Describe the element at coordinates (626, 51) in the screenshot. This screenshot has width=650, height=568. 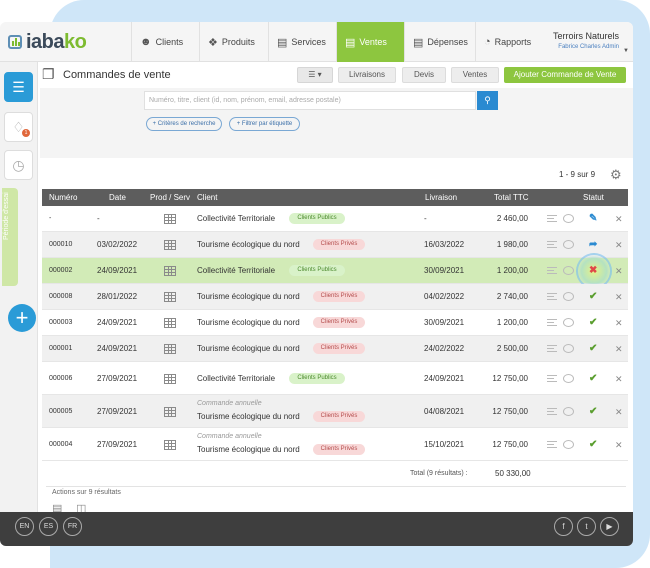
I see `chevron-down-icon: ▼` at that location.